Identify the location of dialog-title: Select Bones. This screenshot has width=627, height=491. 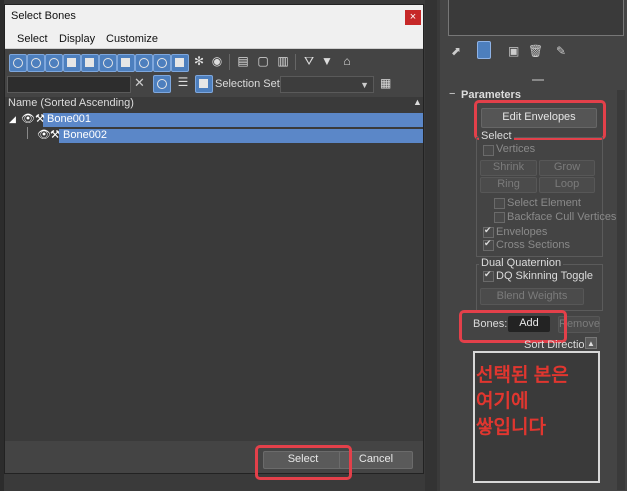
(43, 16).